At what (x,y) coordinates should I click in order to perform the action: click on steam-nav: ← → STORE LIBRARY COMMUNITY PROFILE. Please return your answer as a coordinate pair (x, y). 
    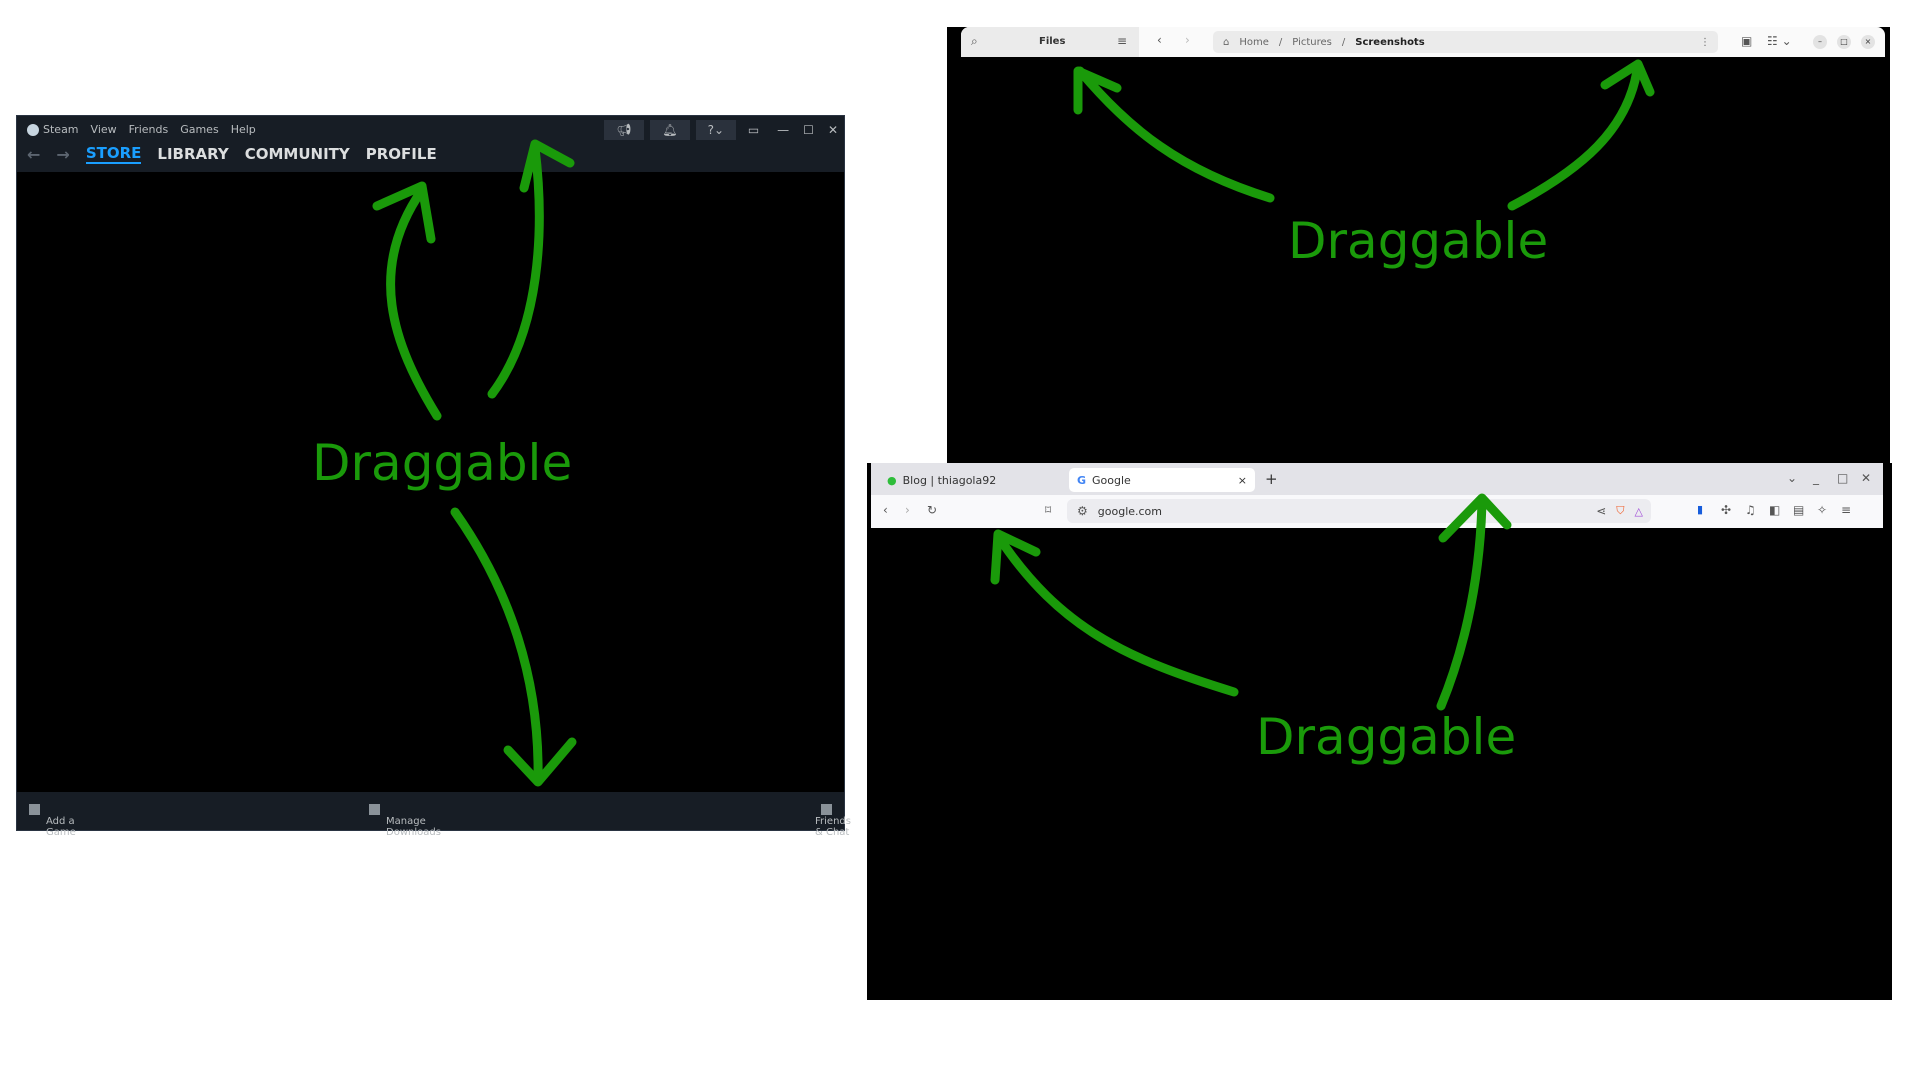
    Looking at the image, I should click on (232, 154).